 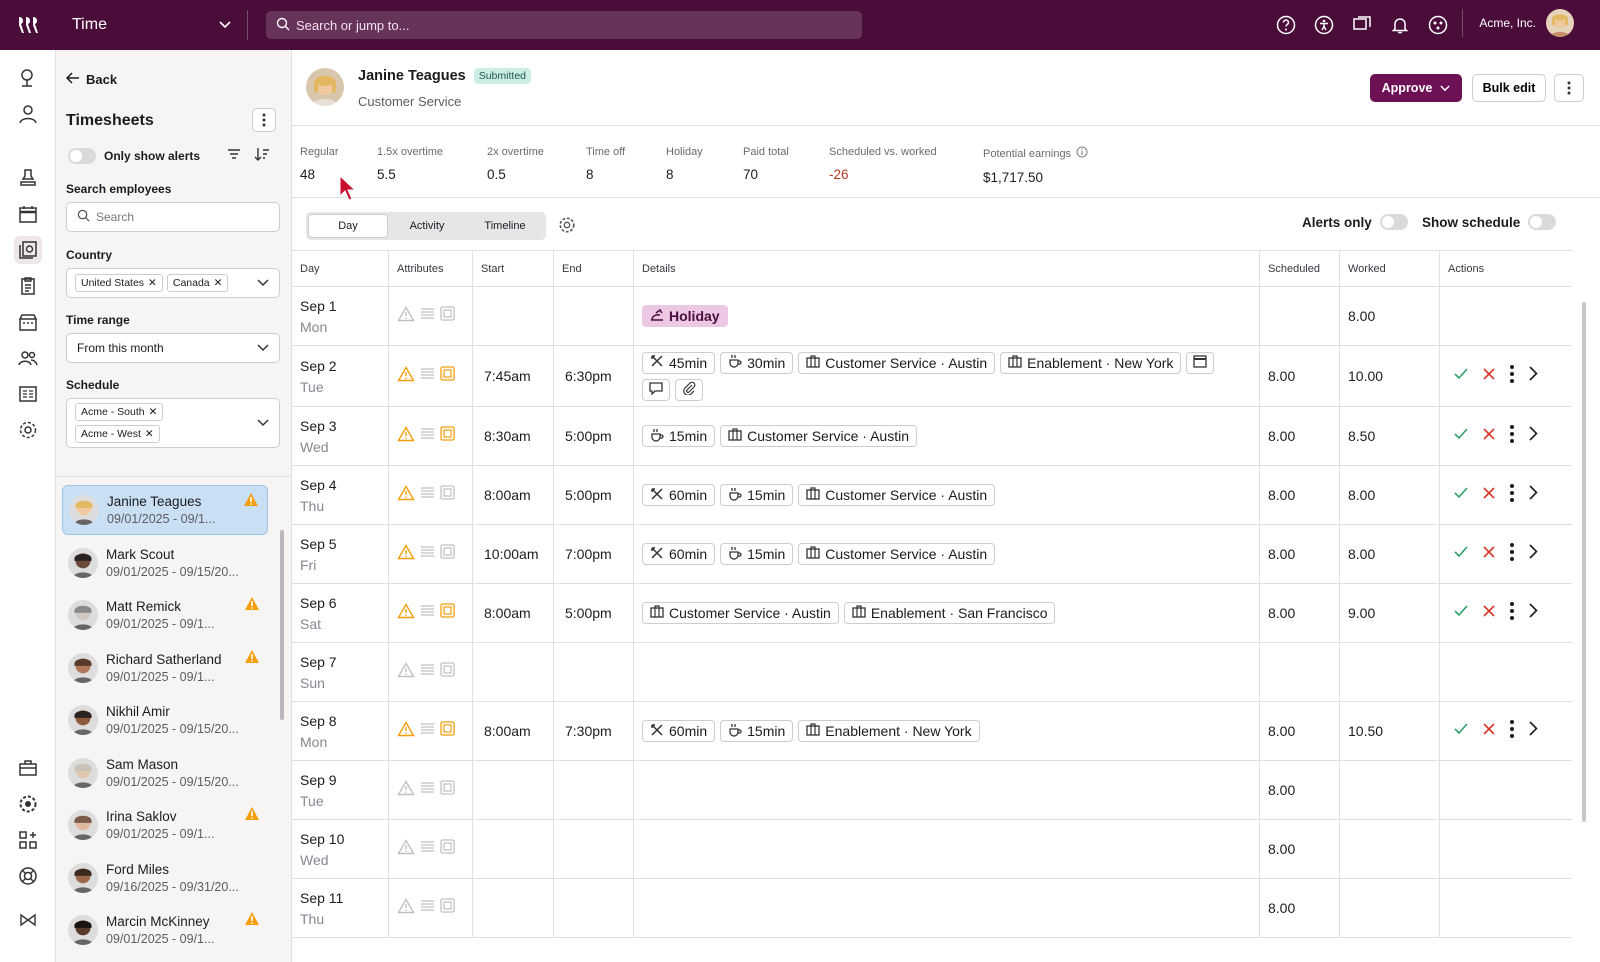 What do you see at coordinates (757, 362) in the screenshot?
I see `rest-break-pill: 30min` at bounding box center [757, 362].